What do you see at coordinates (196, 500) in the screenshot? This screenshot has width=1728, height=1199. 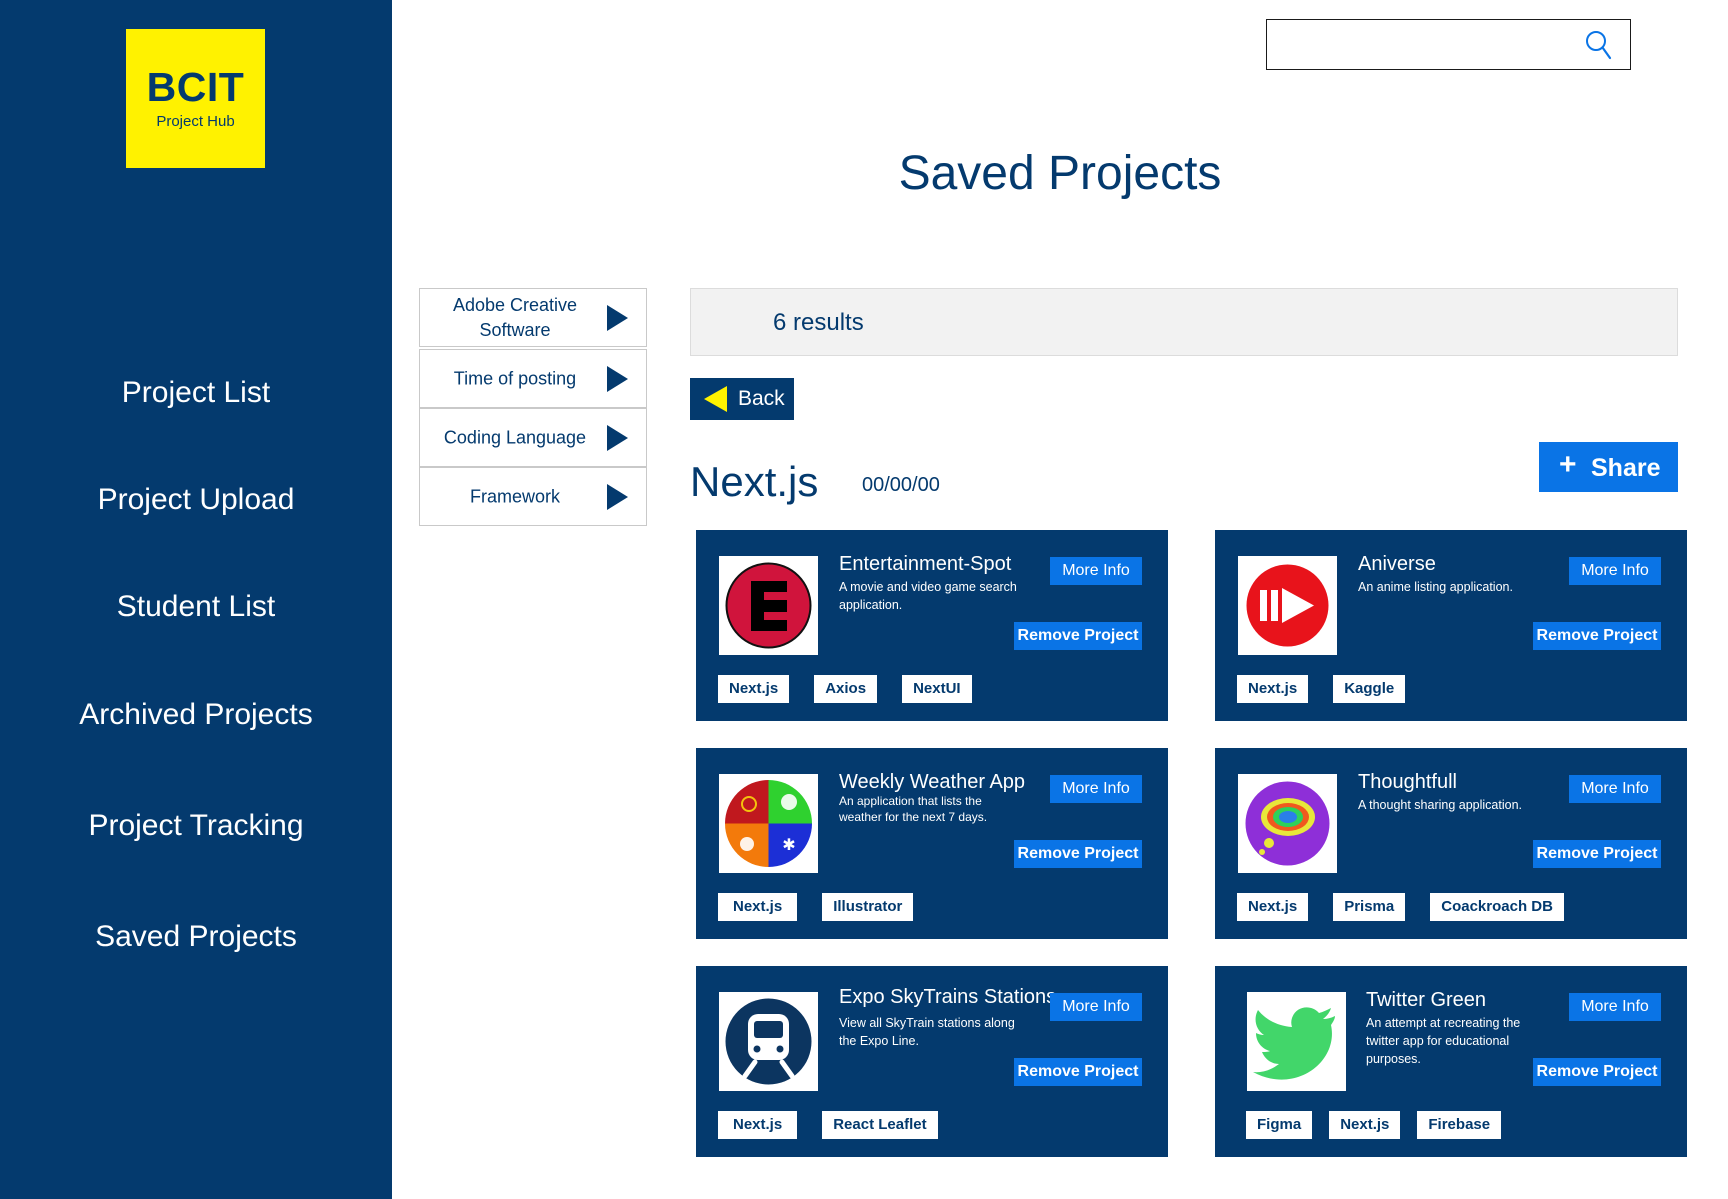 I see `nav-project-upload: Project Upload` at bounding box center [196, 500].